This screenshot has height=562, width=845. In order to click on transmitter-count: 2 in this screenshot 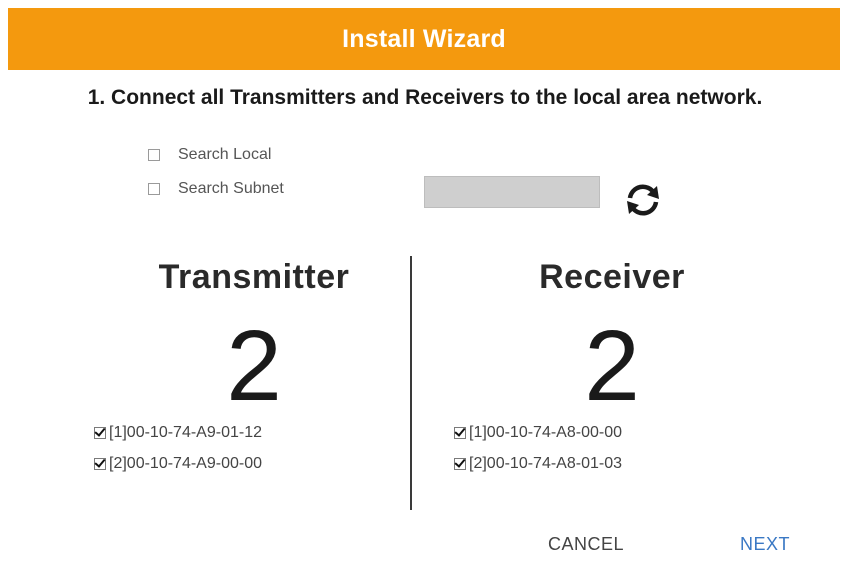, I will do `click(254, 366)`.